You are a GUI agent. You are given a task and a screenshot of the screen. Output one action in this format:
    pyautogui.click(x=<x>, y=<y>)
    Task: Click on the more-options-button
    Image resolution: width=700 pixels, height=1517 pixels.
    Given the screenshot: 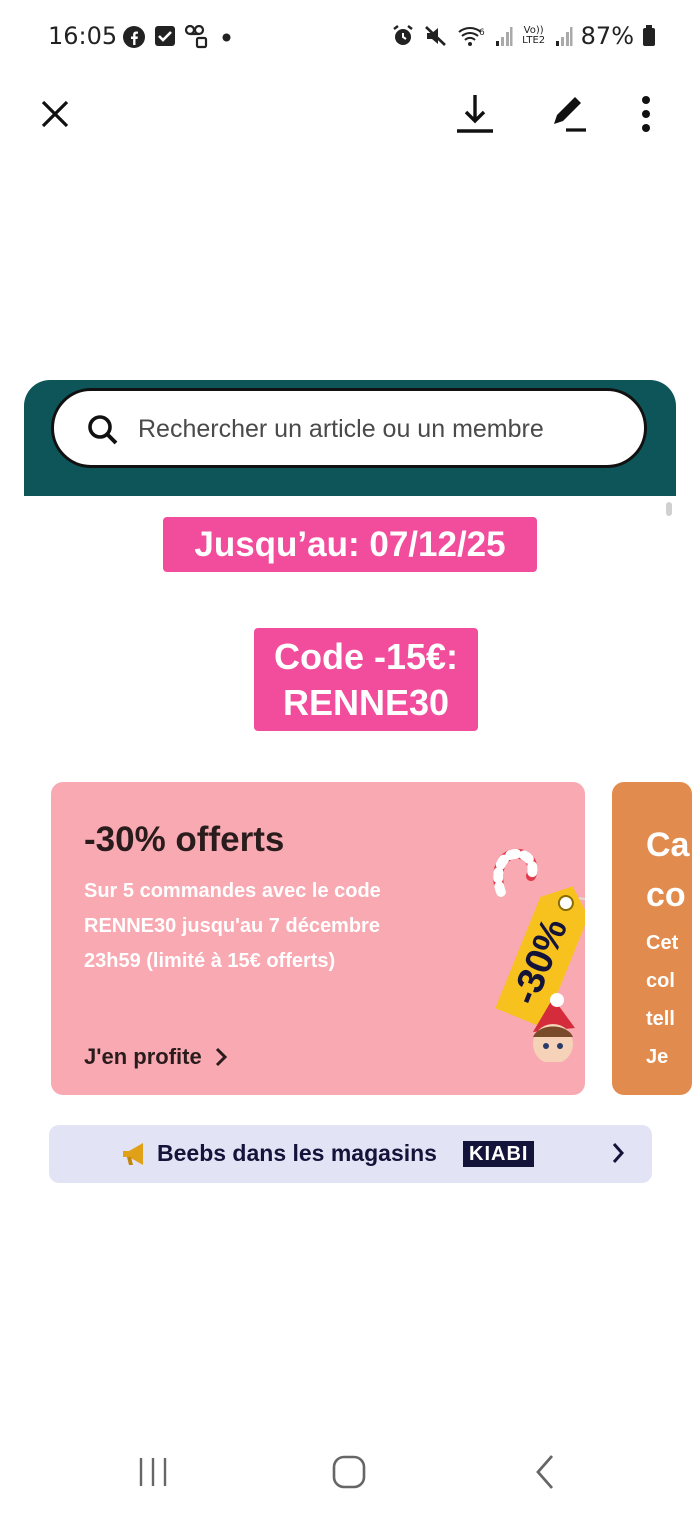 What is the action you would take?
    pyautogui.click(x=646, y=114)
    